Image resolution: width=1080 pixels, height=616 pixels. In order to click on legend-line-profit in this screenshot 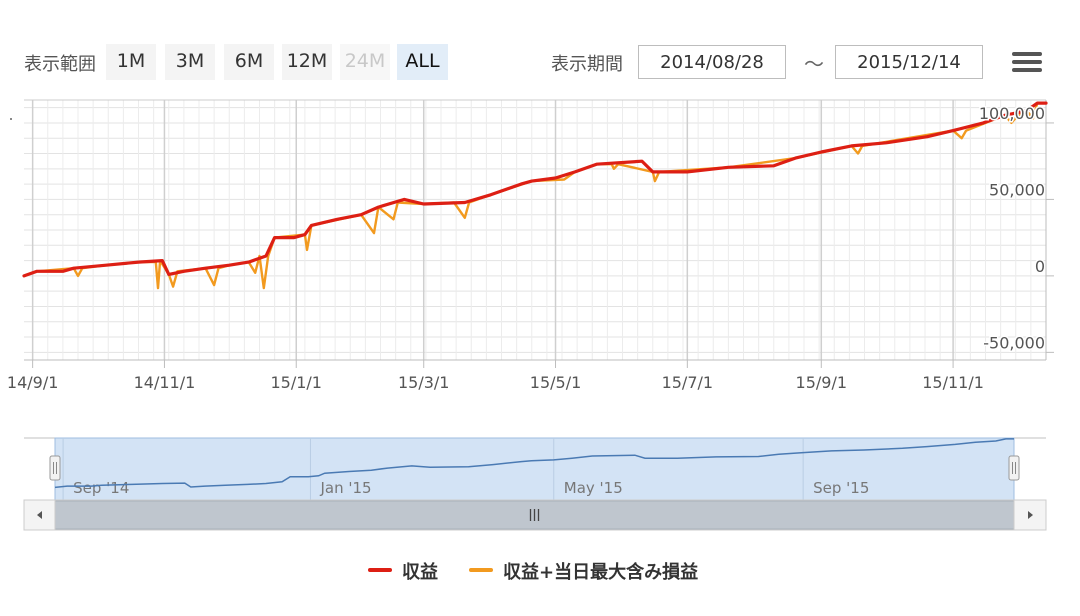, I will do `click(380, 570)`.